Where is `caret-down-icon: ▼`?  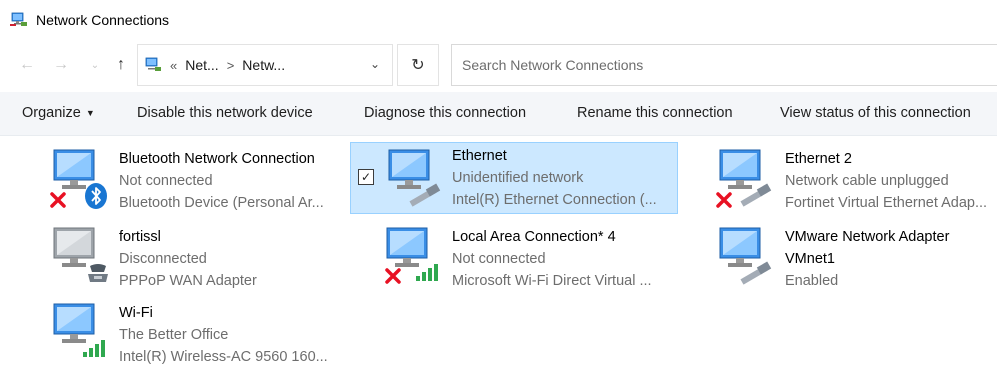 caret-down-icon: ▼ is located at coordinates (90, 113).